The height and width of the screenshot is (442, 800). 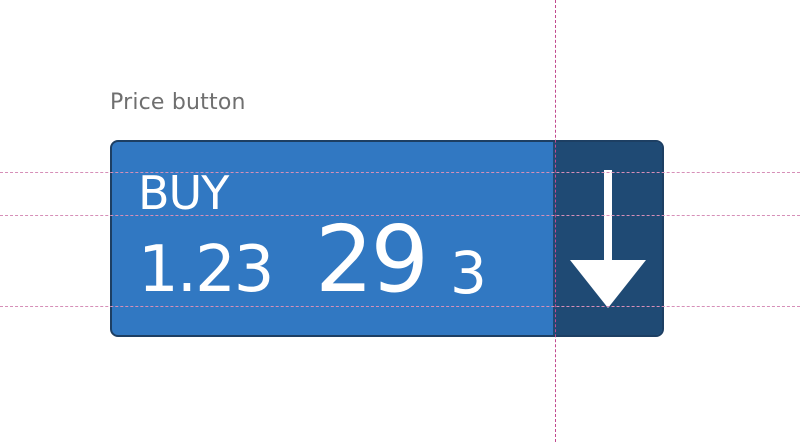 I want to click on side-label: BUY, so click(x=183, y=193).